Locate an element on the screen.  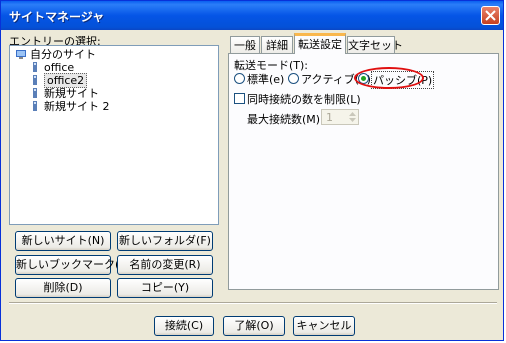
passive-highlight-circle is located at coordinates (389, 78).